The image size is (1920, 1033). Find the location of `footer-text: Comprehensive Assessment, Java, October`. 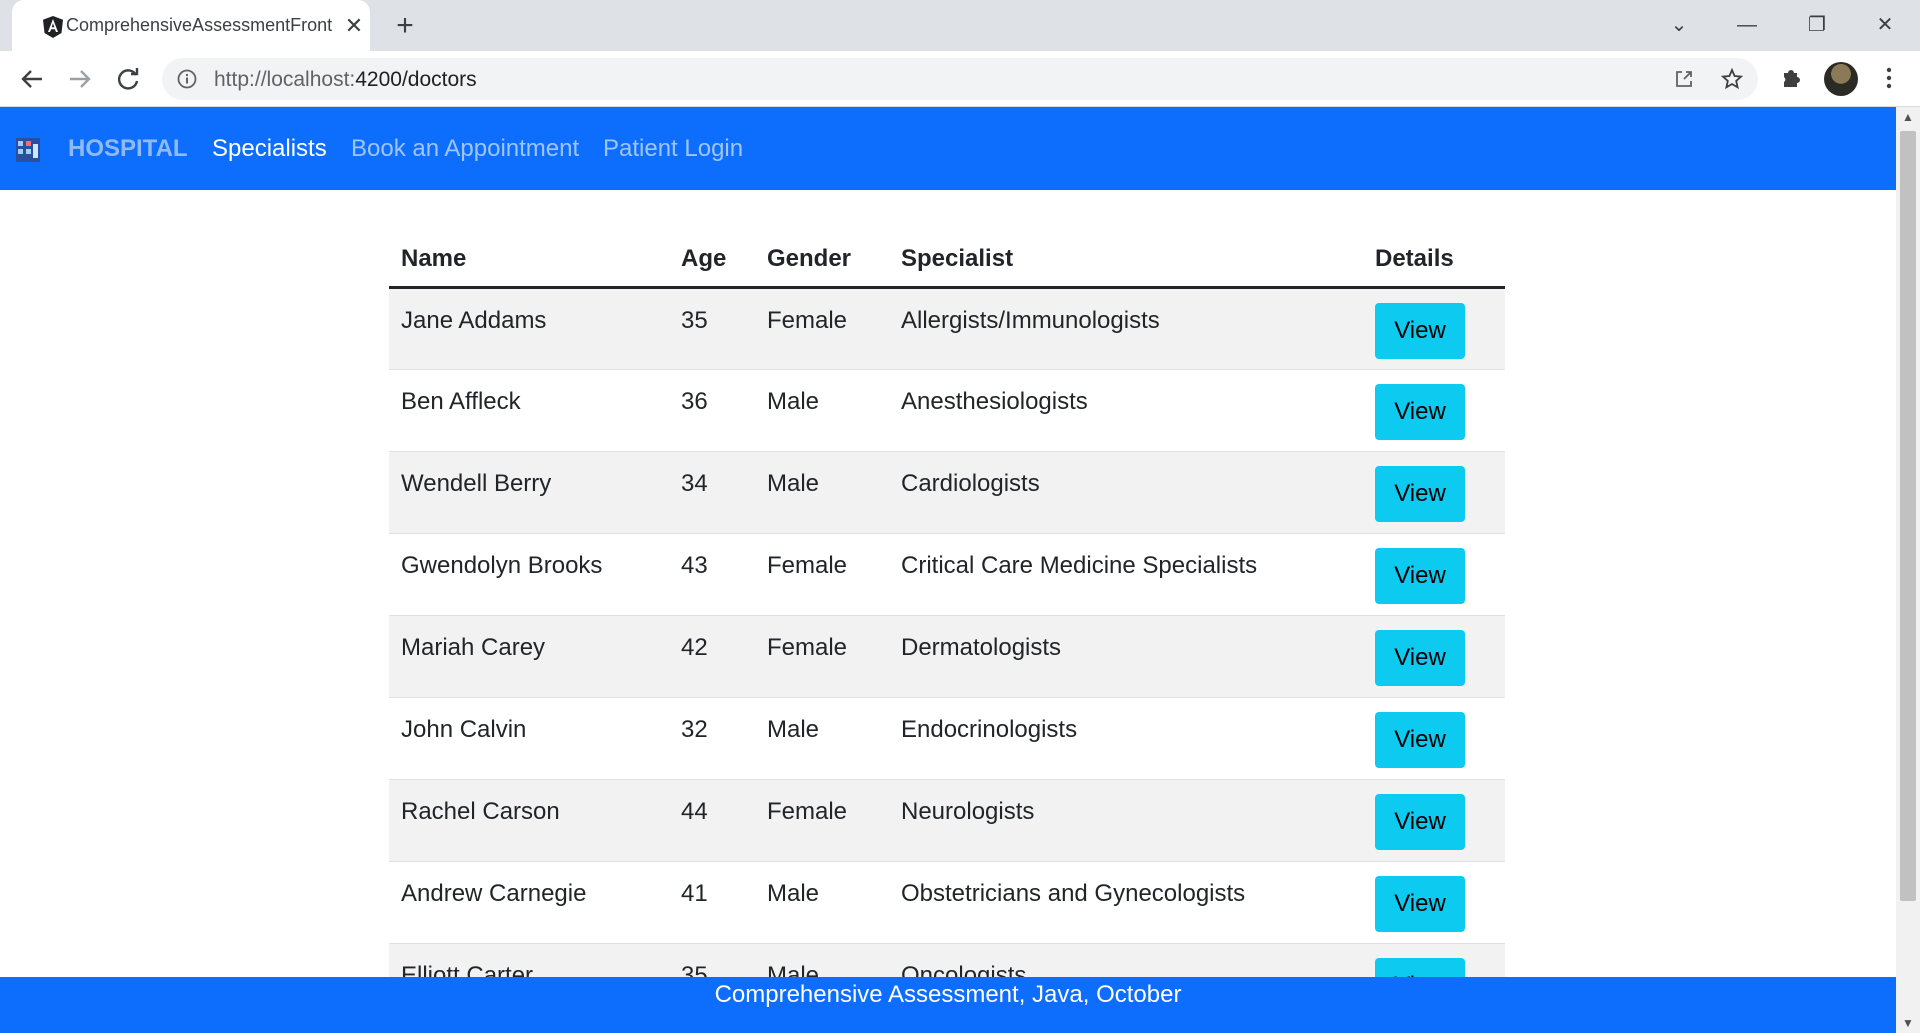

footer-text: Comprehensive Assessment, Java, October is located at coordinates (948, 994).